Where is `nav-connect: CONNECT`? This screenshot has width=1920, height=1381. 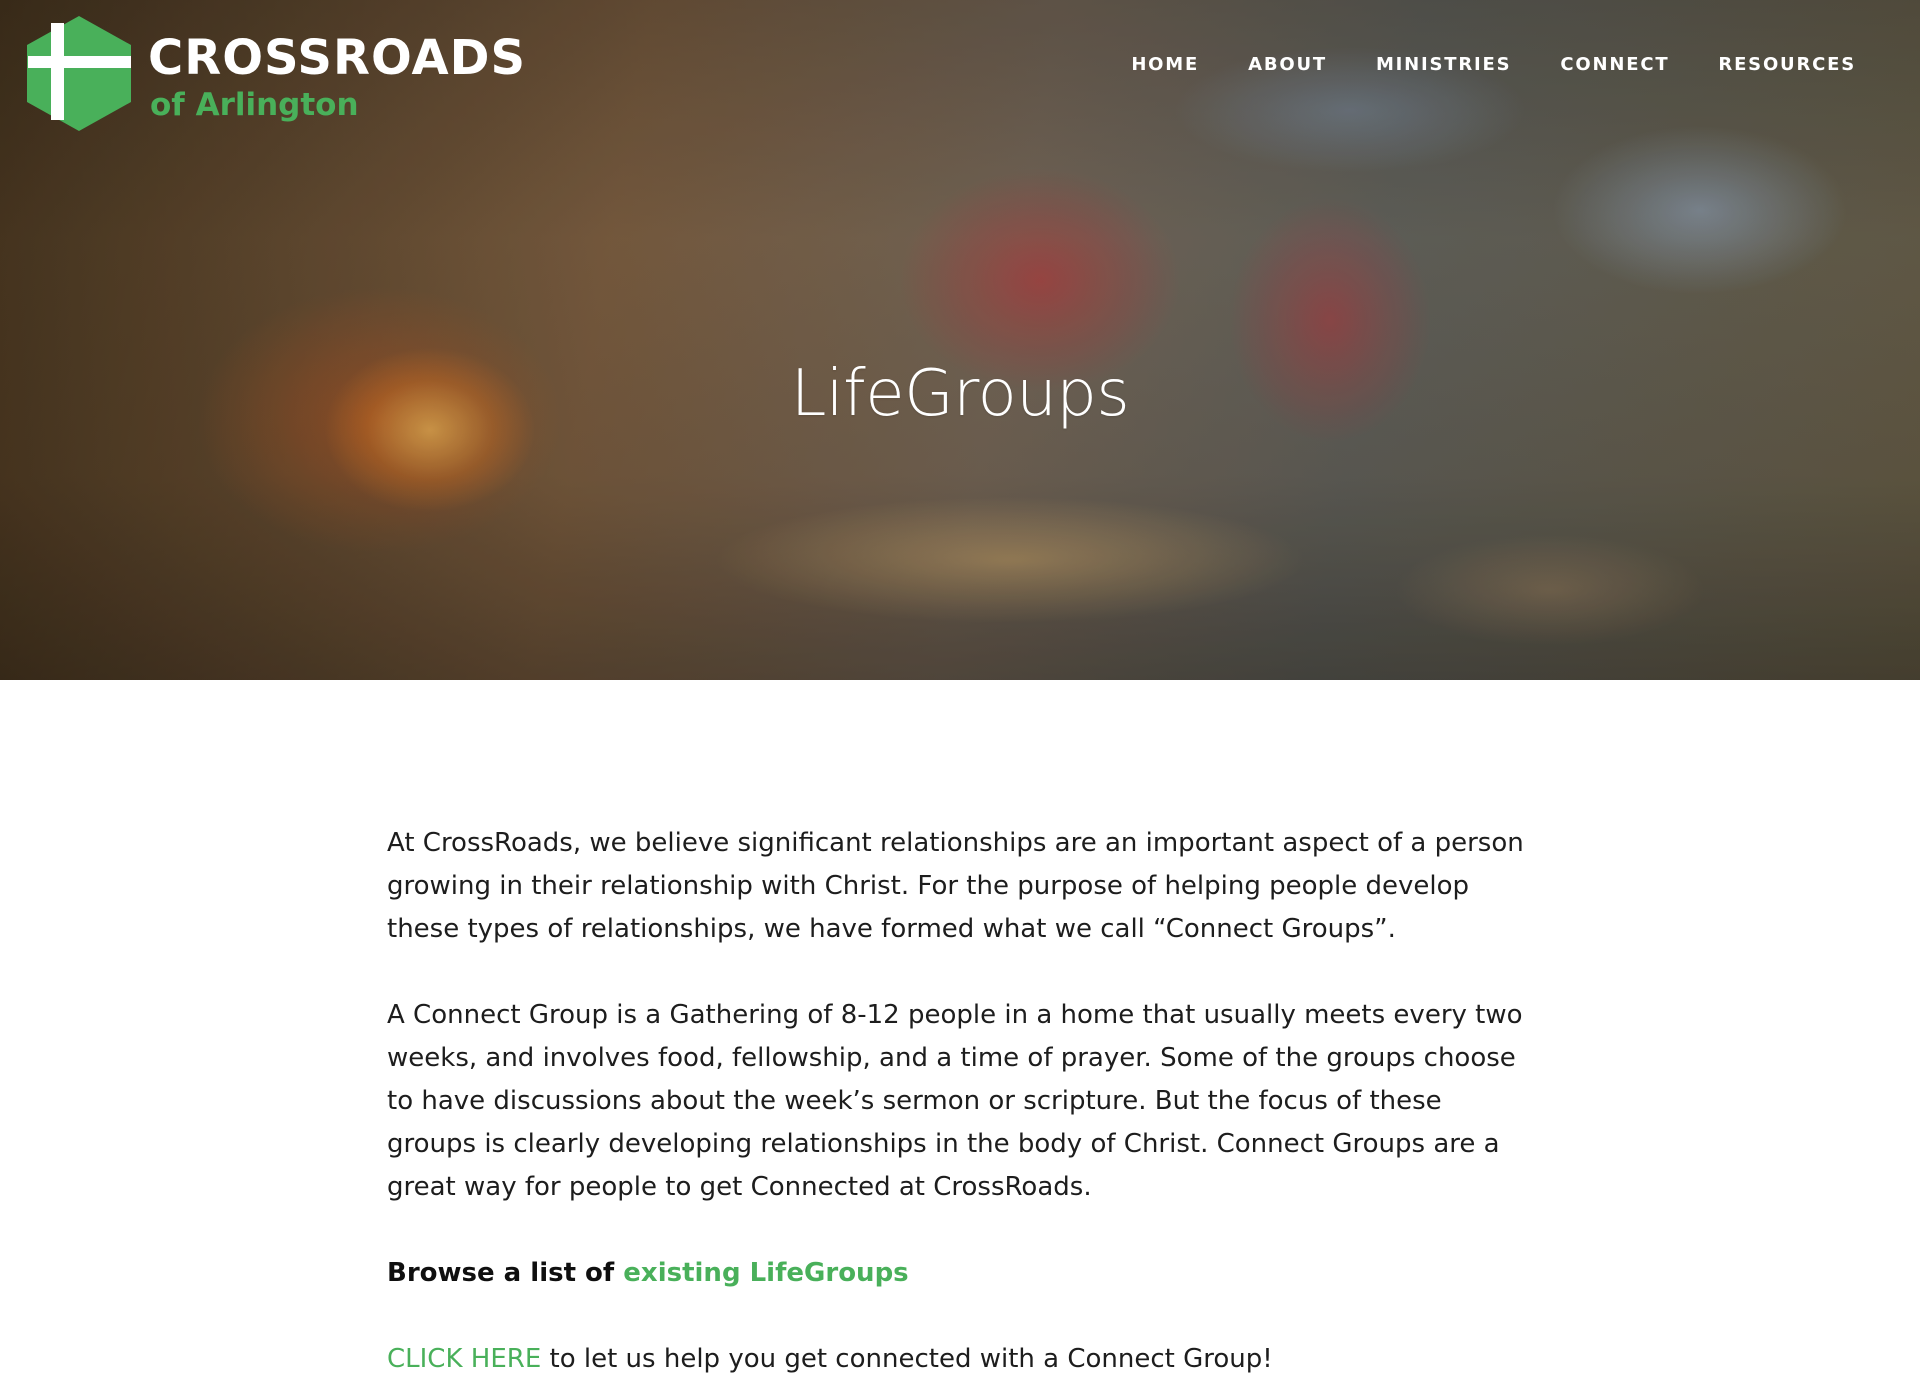 nav-connect: CONNECT is located at coordinates (1614, 65).